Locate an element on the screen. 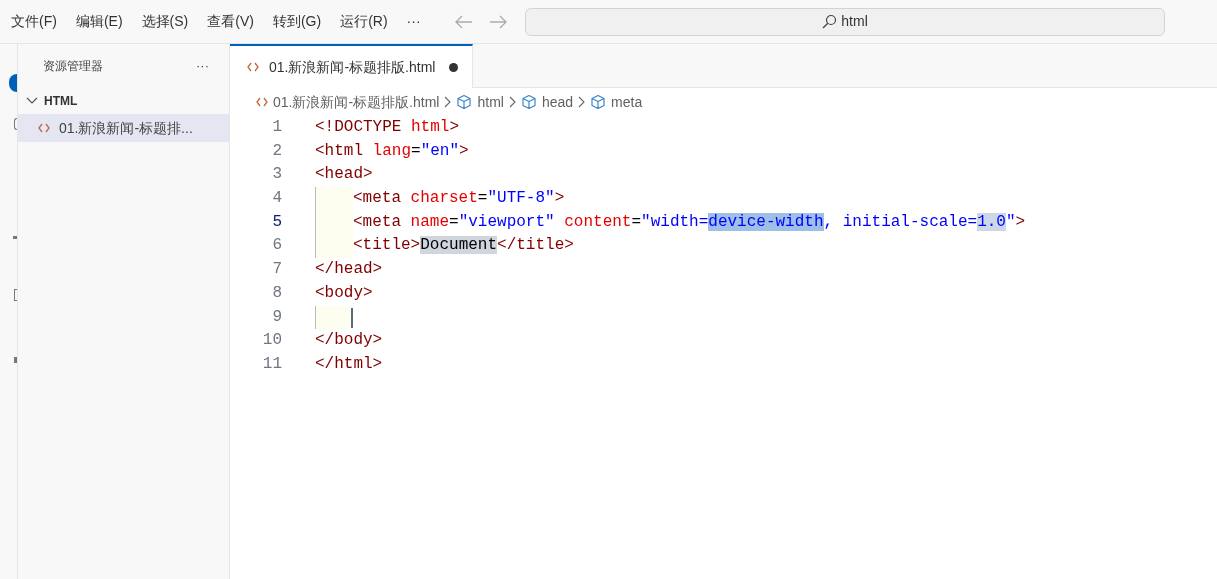 This screenshot has width=1217, height=579. line-number: 3 is located at coordinates (276, 175).